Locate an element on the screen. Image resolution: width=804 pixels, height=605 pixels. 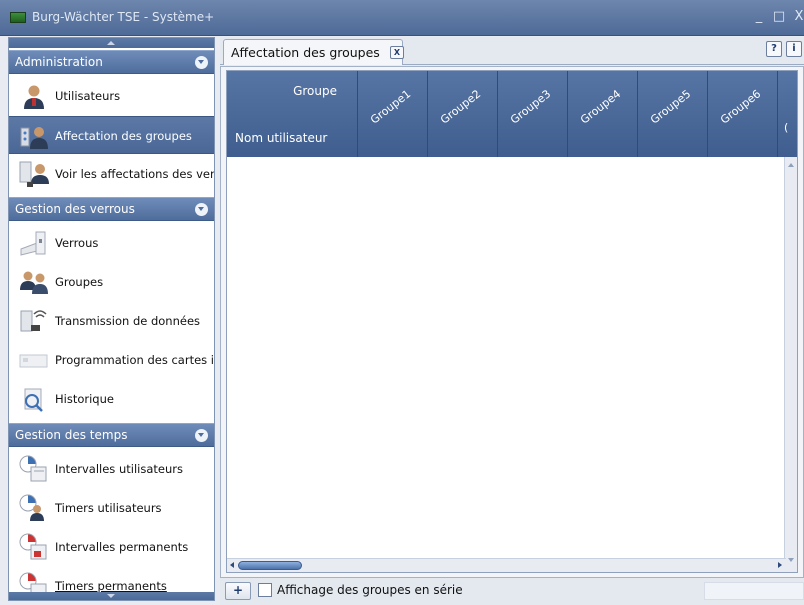
nav-scroll-down-button is located at coordinates (111, 596).